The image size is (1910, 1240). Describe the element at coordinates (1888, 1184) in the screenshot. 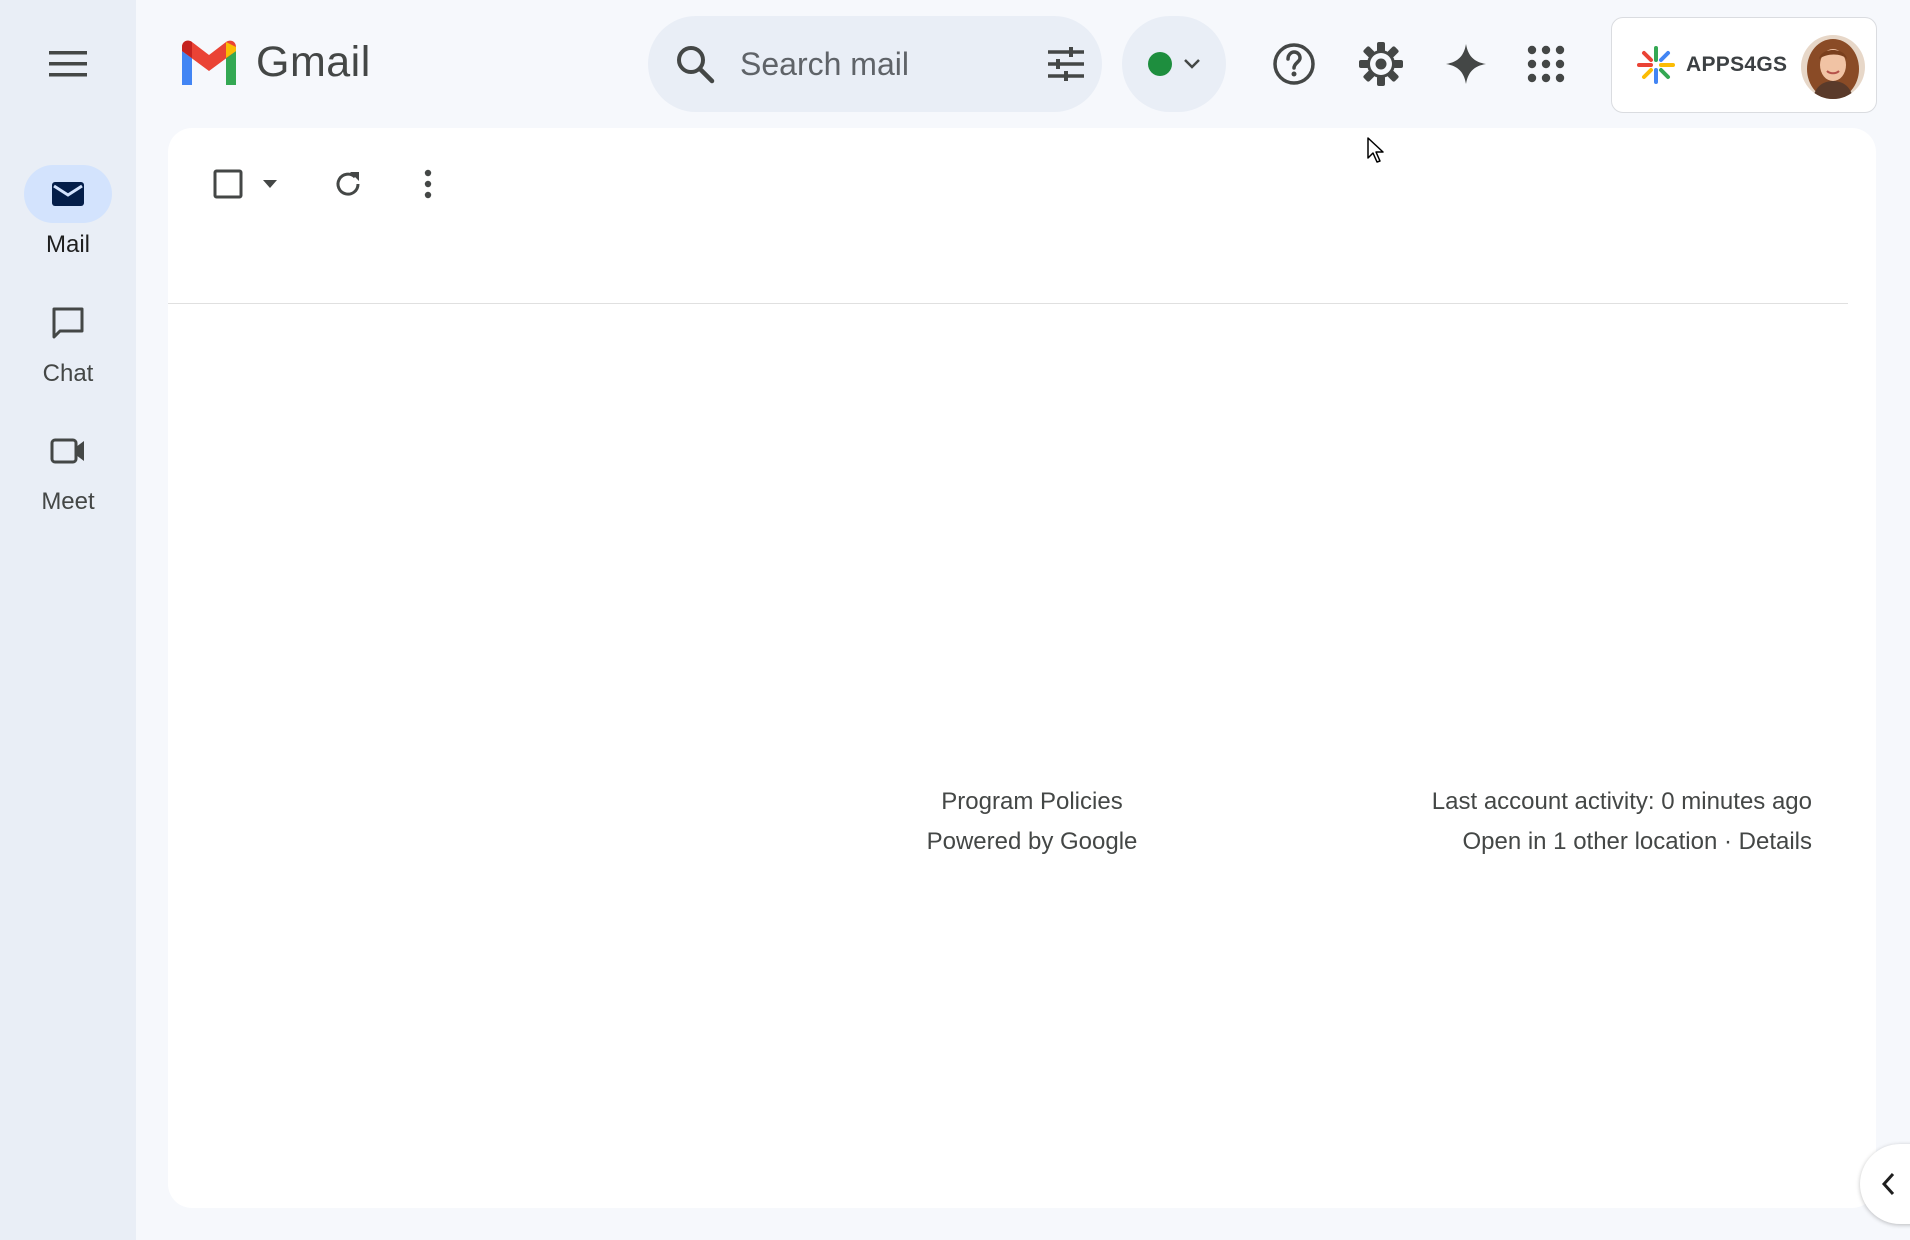

I see `chevron-left-icon` at that location.